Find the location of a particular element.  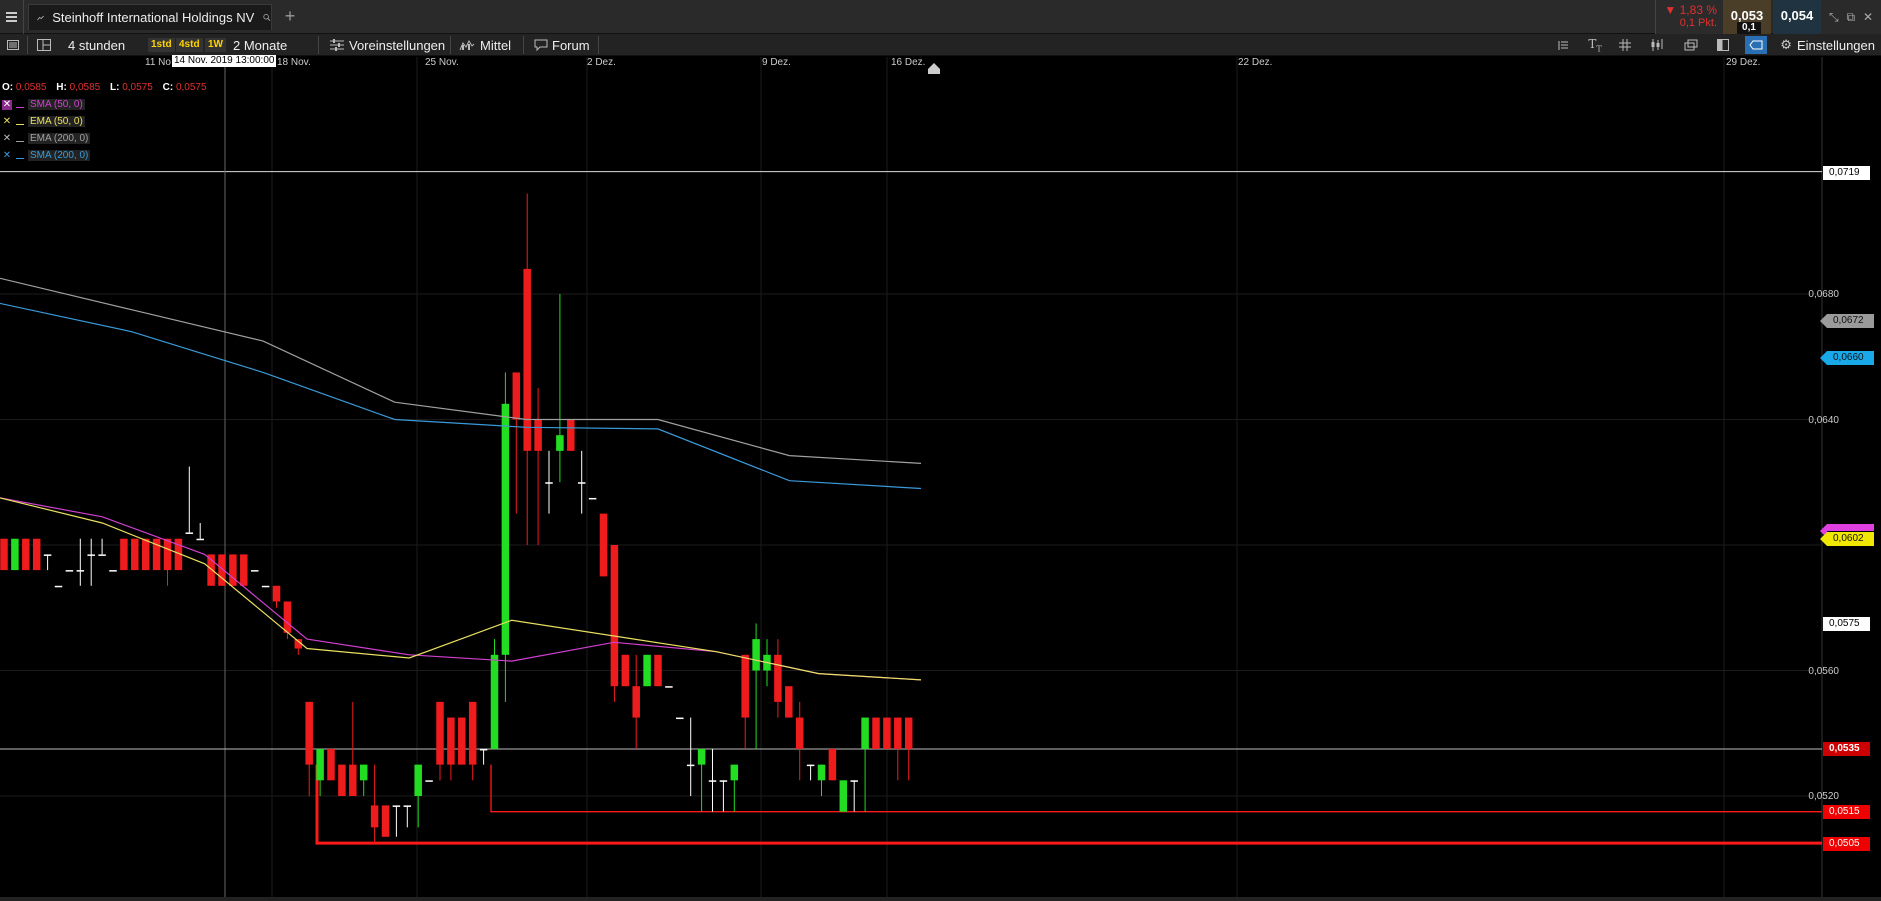

indicator-sma50: ✕ SMA (50, 0) is located at coordinates (43, 104).